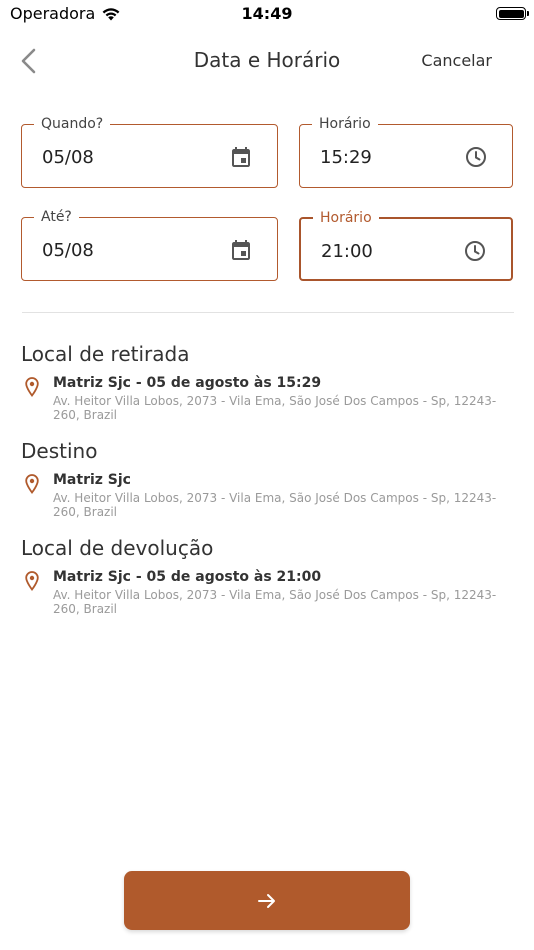 The height and width of the screenshot is (950, 534). What do you see at coordinates (56, 217) in the screenshot?
I see `end-date-label: Até?` at bounding box center [56, 217].